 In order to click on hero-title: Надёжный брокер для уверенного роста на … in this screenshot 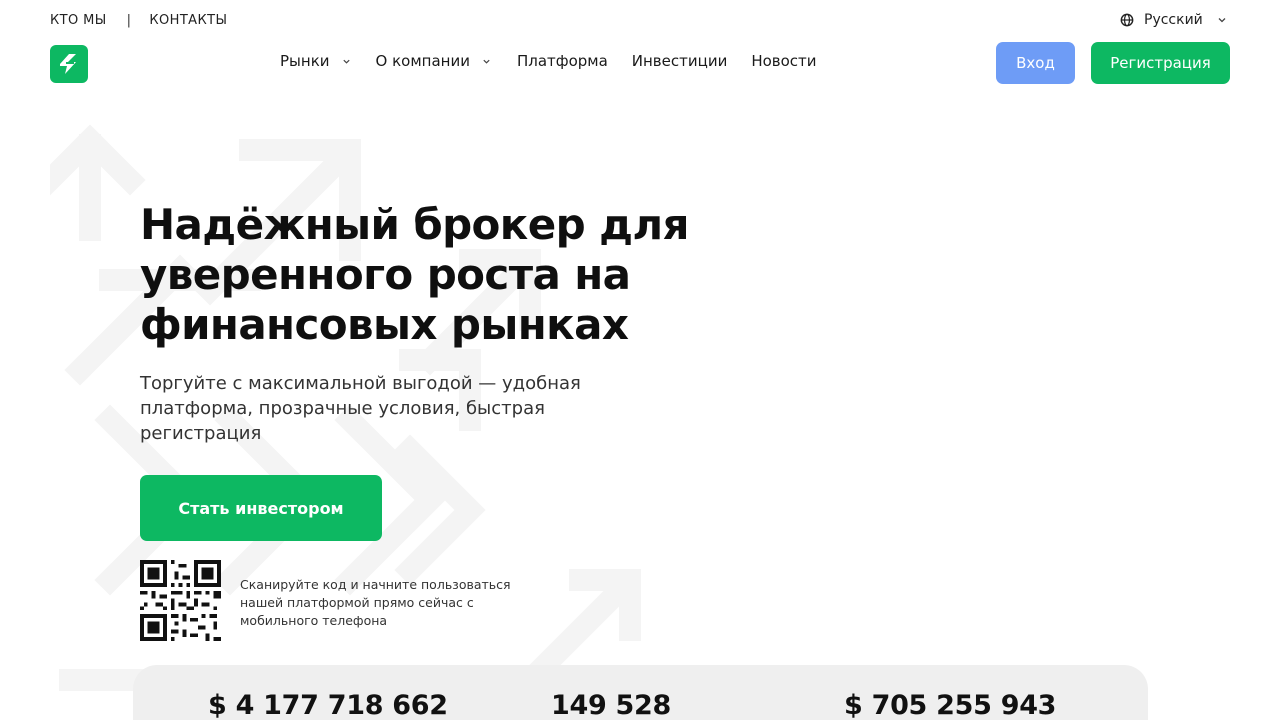, I will do `click(415, 274)`.